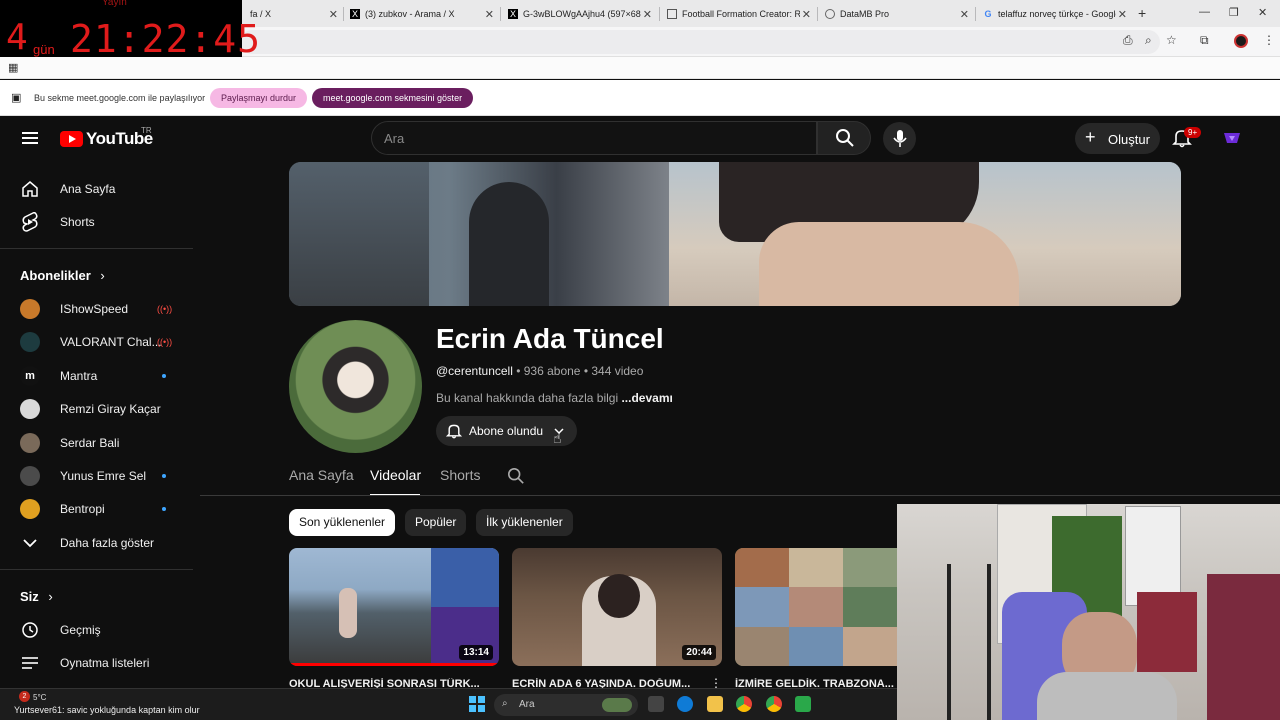 This screenshot has width=1280, height=720. I want to click on channel-name-title: Ecrin Ada Tüncel, so click(550, 338).